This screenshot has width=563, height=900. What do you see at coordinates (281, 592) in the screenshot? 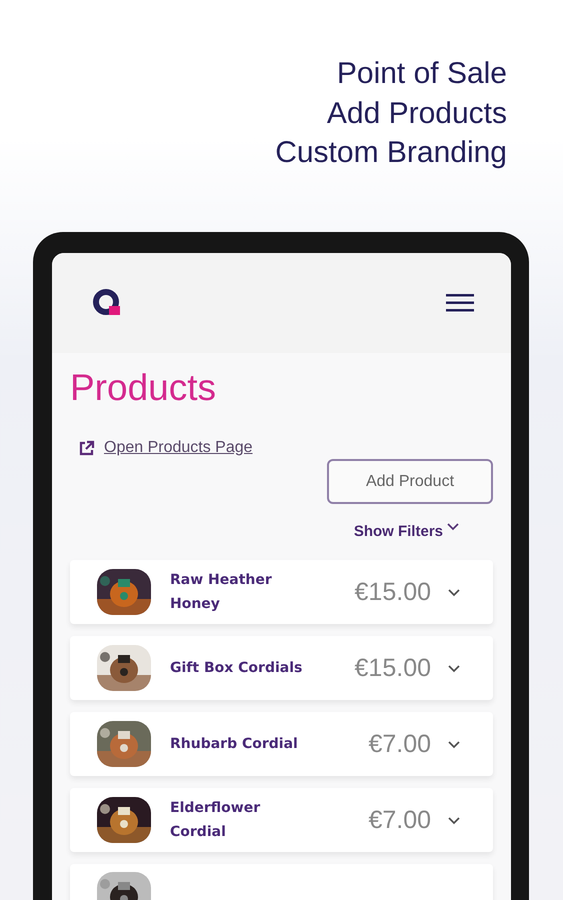
I see `product-card: Raw Heather Honey €15.00` at bounding box center [281, 592].